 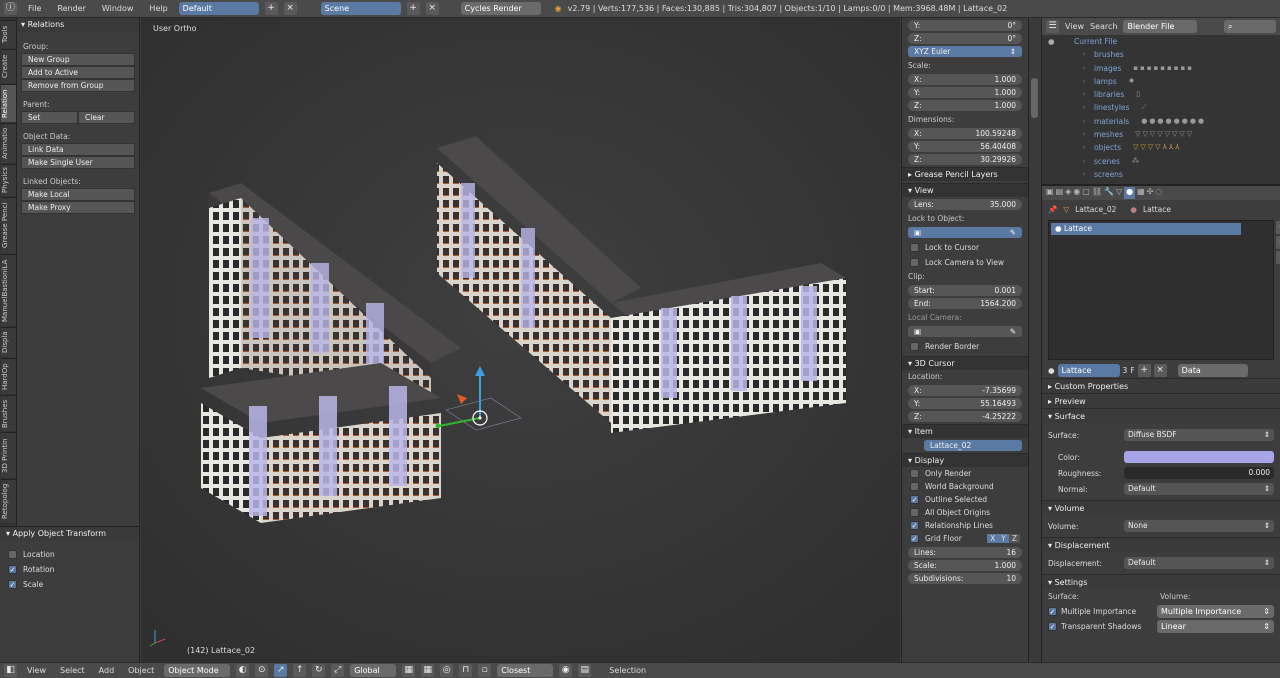 What do you see at coordinates (1164, 290) in the screenshot?
I see `material-slot-list: ● Lattace + − ▾` at bounding box center [1164, 290].